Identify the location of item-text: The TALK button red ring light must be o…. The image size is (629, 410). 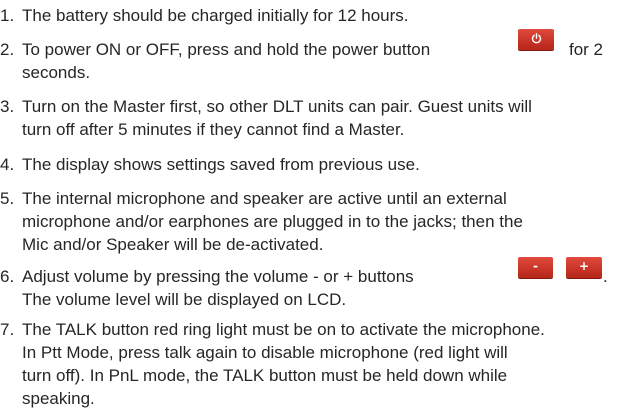
(283, 329).